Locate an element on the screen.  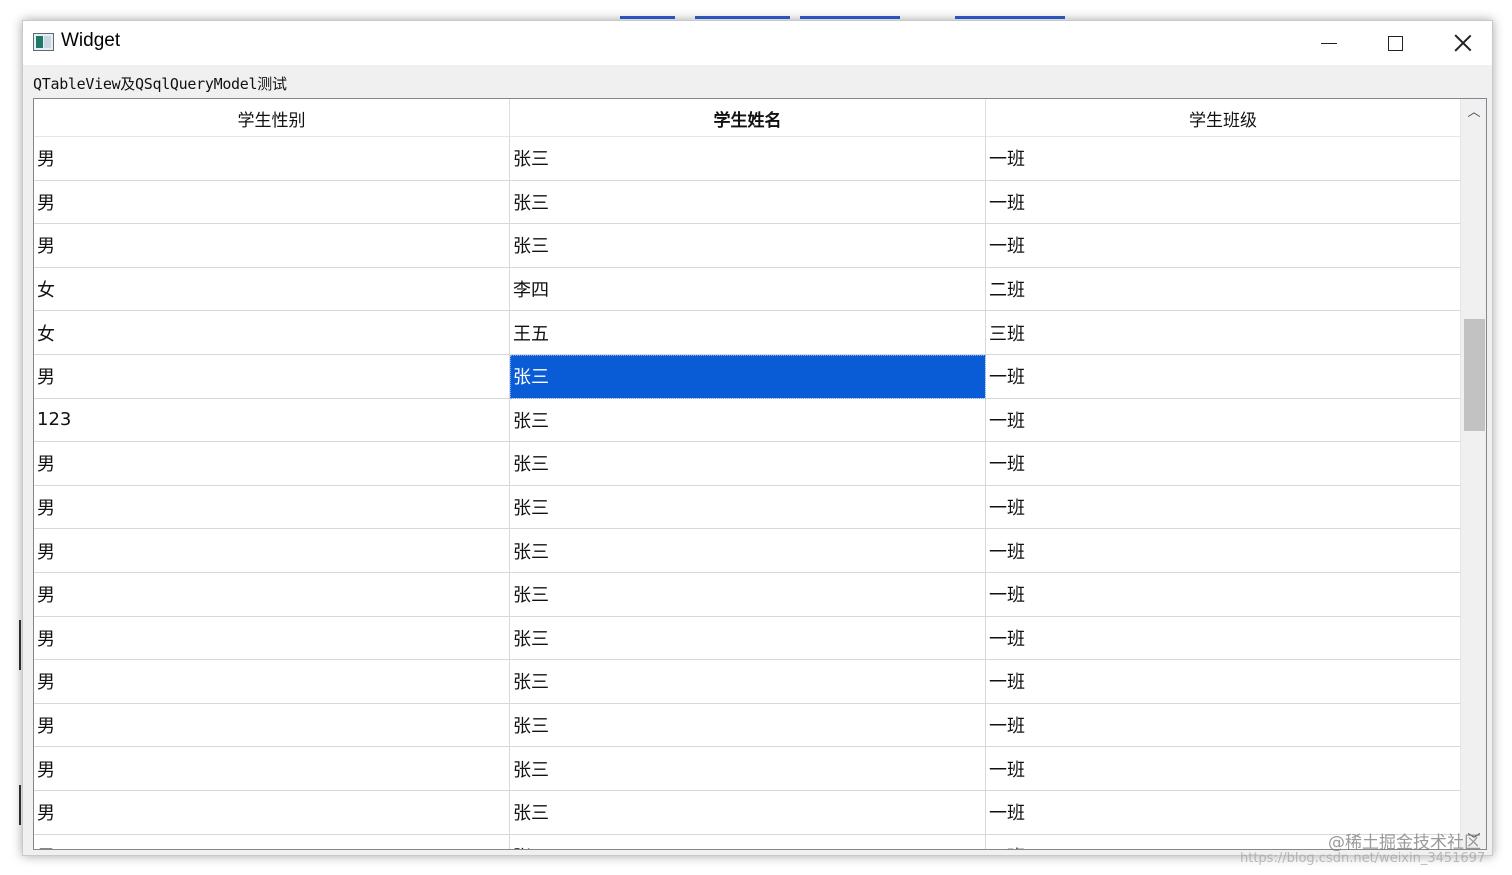
table-row: 女李四 二班 is located at coordinates (747, 289).